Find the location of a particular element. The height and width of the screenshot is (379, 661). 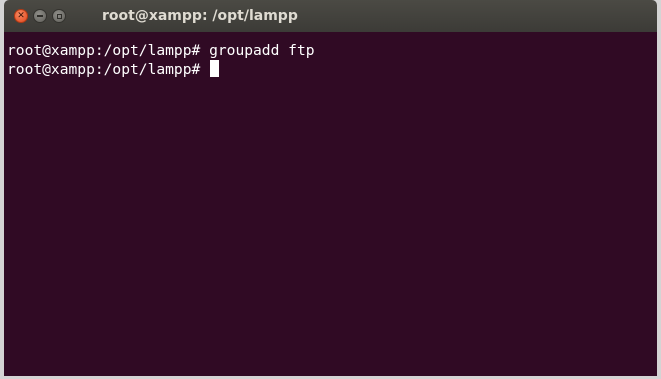

text-cursor is located at coordinates (215, 68).